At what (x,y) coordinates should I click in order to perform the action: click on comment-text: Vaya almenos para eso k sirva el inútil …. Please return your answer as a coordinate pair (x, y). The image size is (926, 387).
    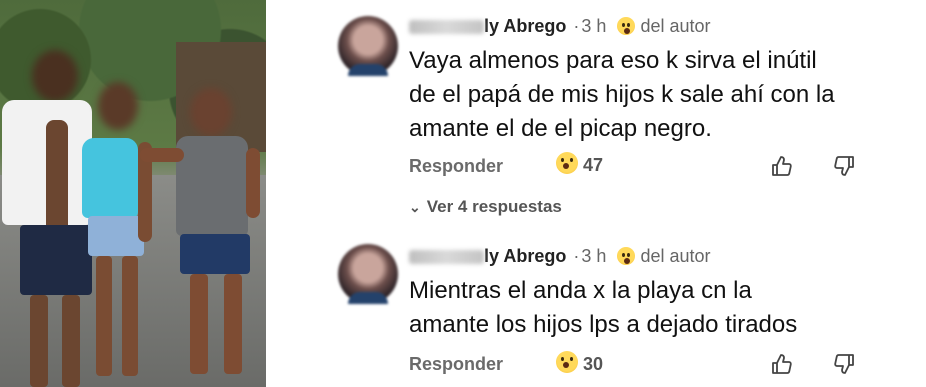
    Looking at the image, I should click on (654, 95).